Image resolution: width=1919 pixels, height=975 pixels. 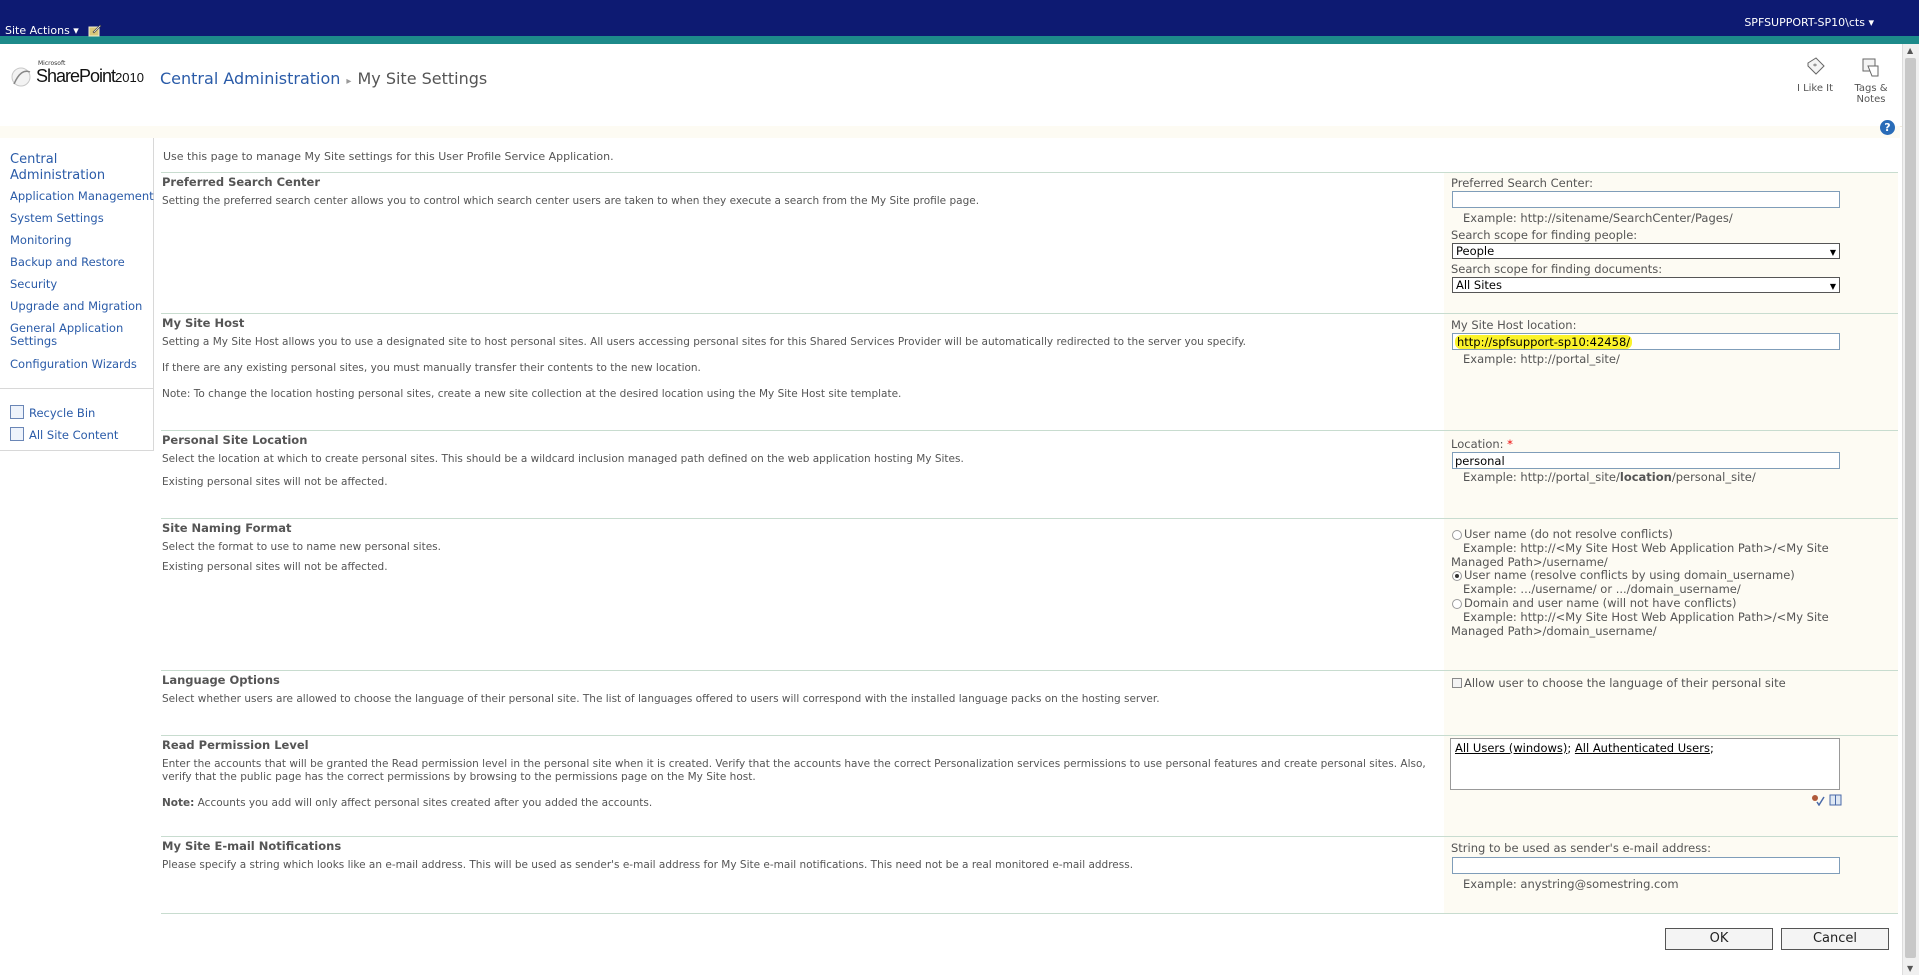 What do you see at coordinates (1514, 325) in the screenshot?
I see `host-location-label: My Site Host location:` at bounding box center [1514, 325].